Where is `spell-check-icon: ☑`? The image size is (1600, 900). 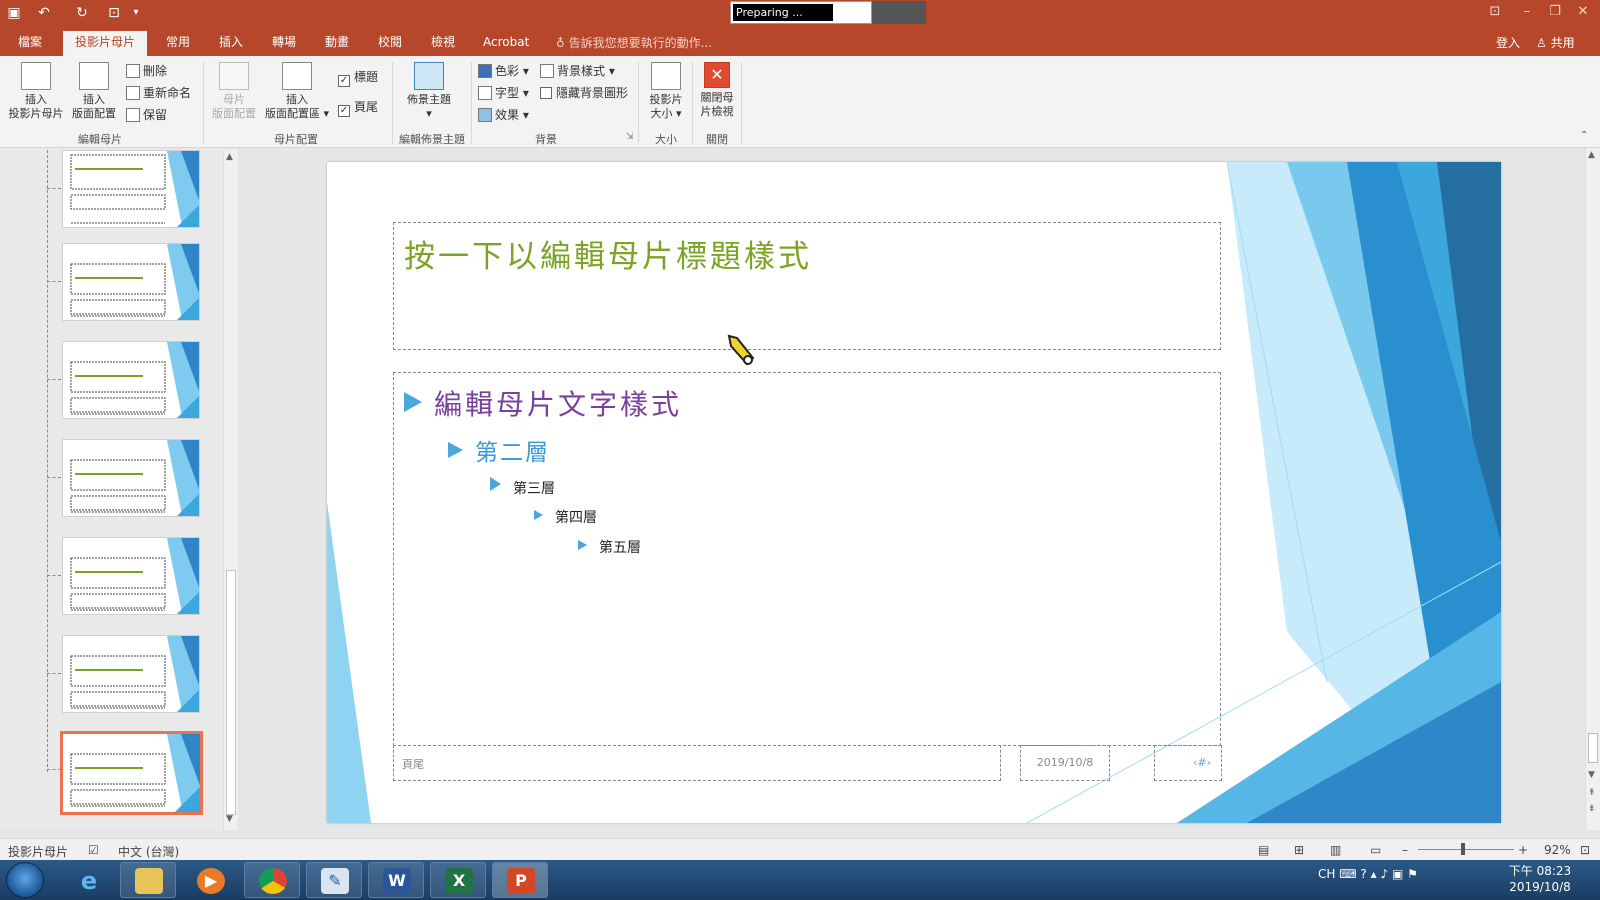 spell-check-icon: ☑ is located at coordinates (93, 850).